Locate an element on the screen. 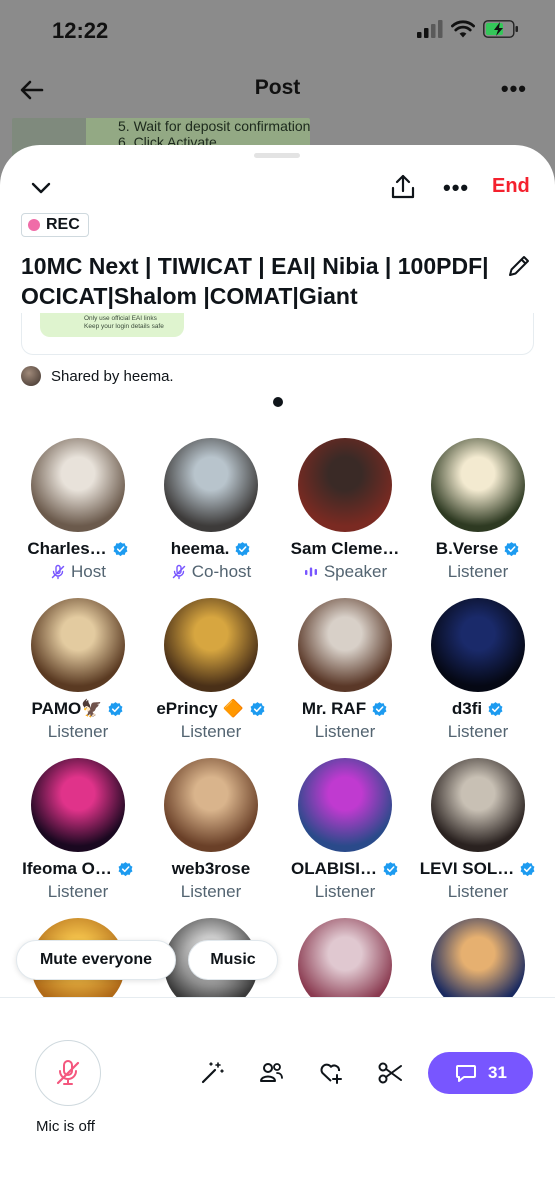 This screenshot has width=555, height=1200. comments-button: 31 is located at coordinates (480, 1073).